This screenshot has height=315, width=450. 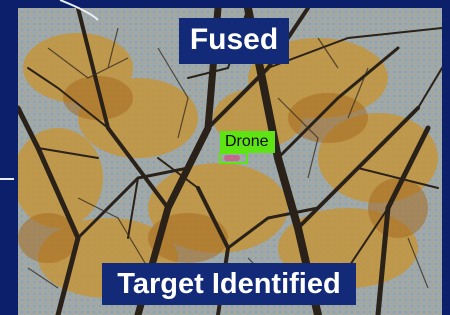 What do you see at coordinates (7, 179) in the screenshot?
I see `hud-side-tick` at bounding box center [7, 179].